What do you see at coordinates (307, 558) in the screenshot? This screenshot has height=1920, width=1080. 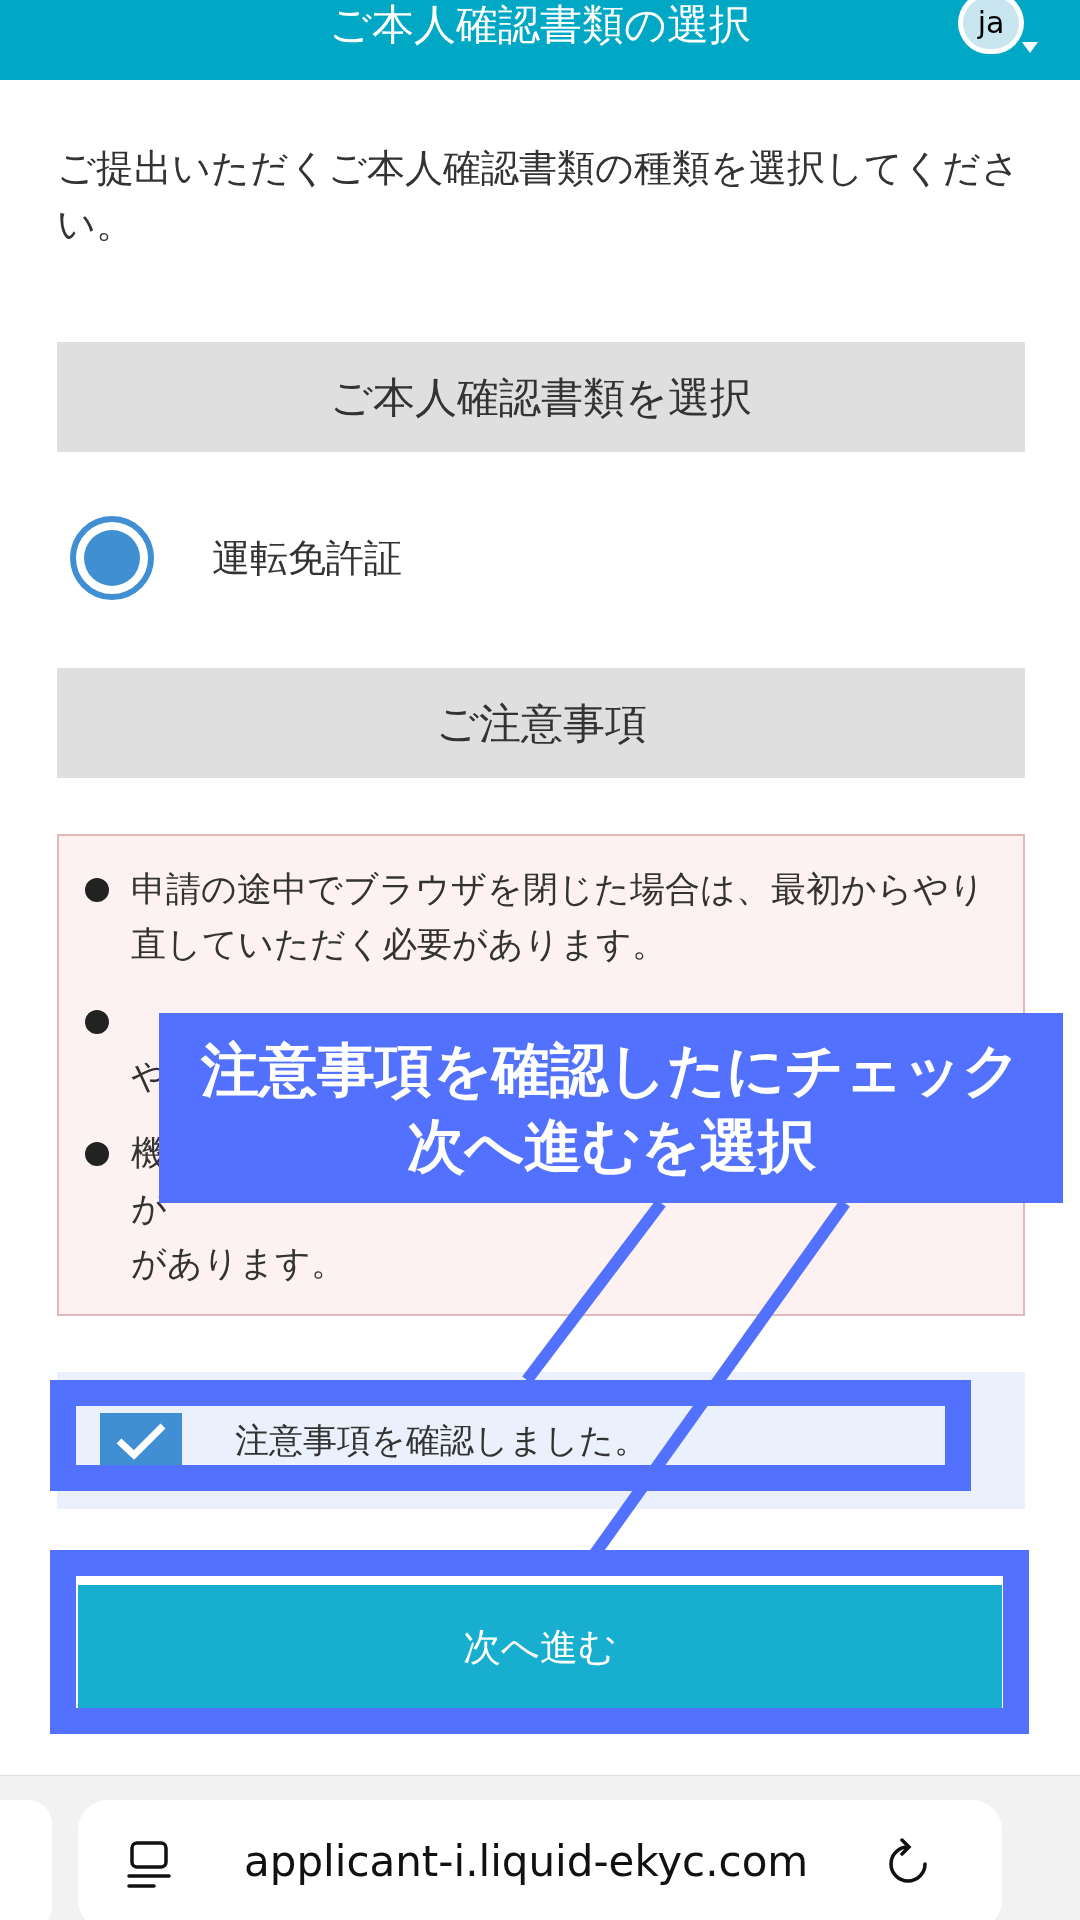 I see `option-label: 運転免許証` at bounding box center [307, 558].